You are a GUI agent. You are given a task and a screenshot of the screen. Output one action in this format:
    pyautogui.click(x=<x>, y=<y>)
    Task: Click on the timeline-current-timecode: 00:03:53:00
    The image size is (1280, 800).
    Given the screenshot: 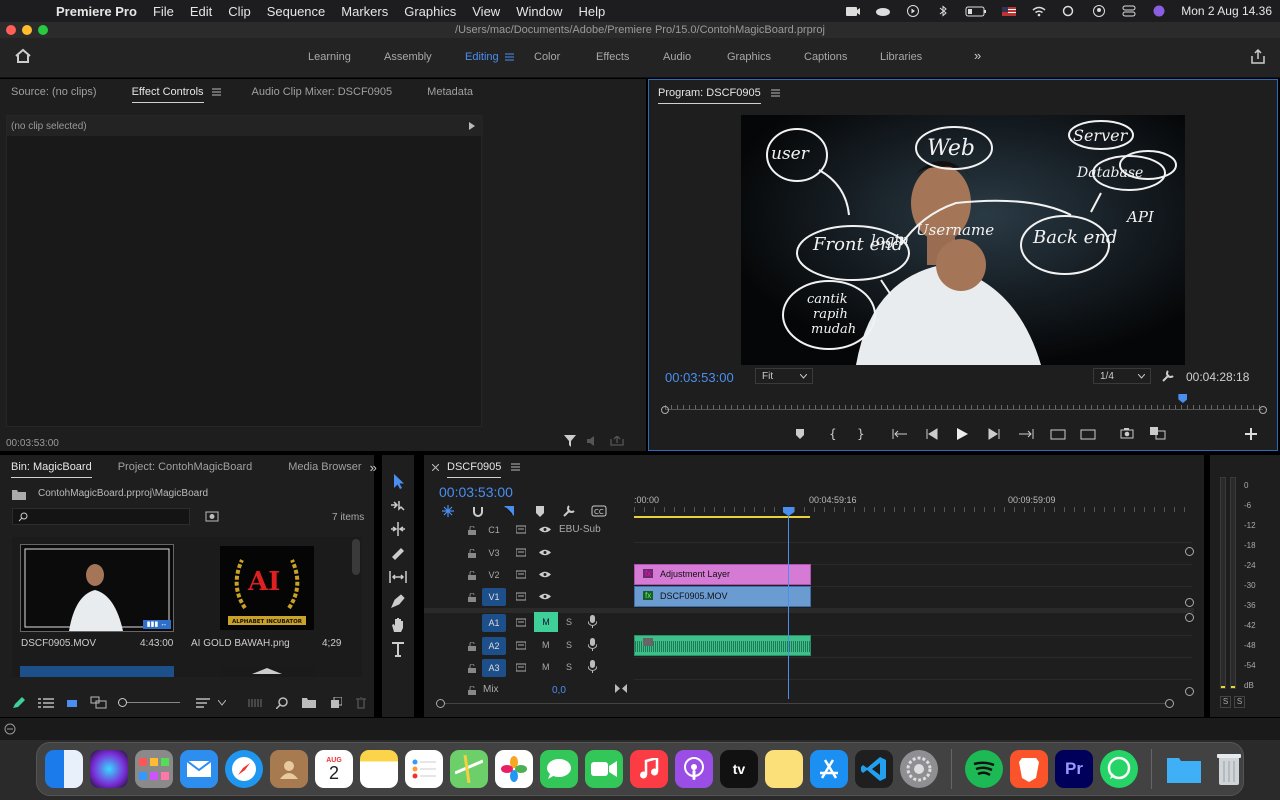 What is the action you would take?
    pyautogui.click(x=476, y=492)
    